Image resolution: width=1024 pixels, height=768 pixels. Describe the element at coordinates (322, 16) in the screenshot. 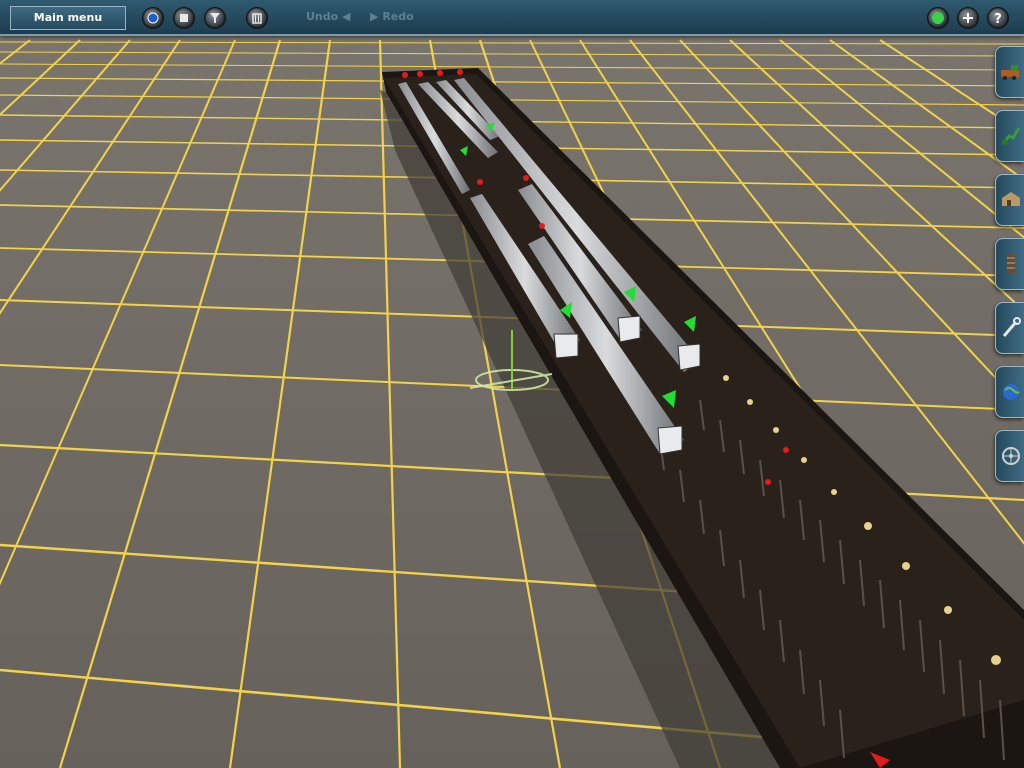

I see `undo-label: Undo` at that location.